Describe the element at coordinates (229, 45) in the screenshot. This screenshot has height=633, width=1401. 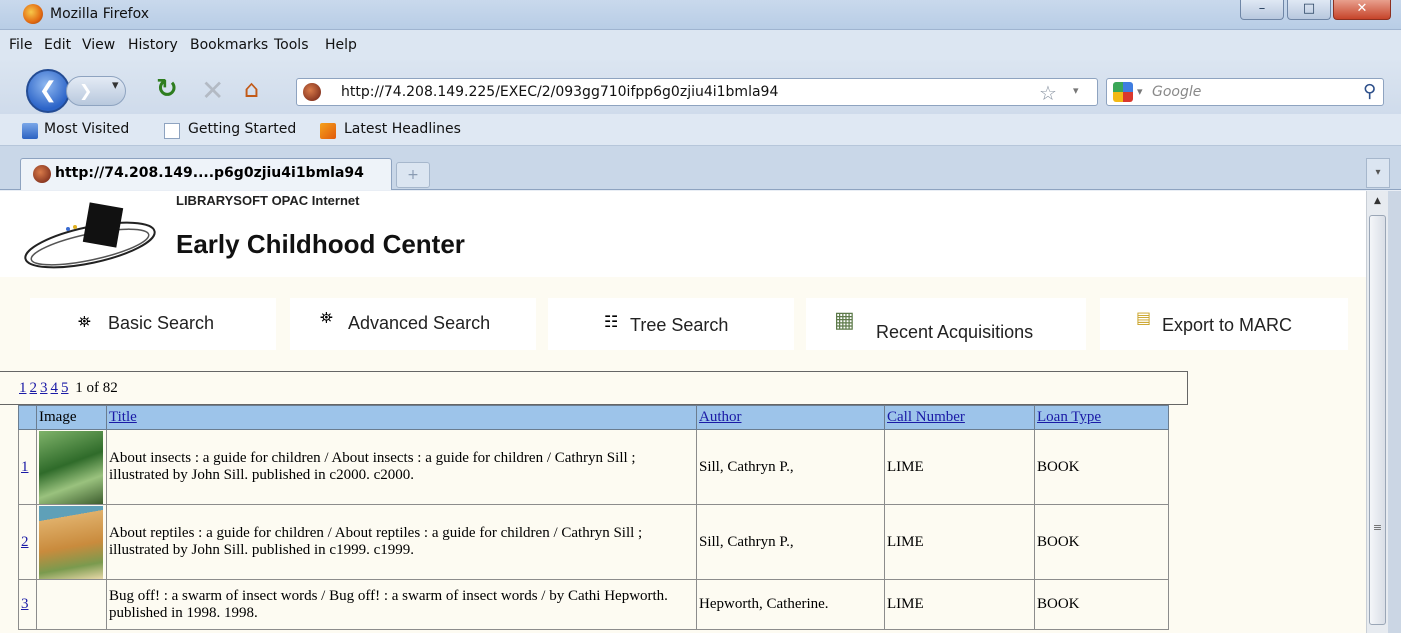
I see `menu-bookmarks: Bookmarks` at that location.